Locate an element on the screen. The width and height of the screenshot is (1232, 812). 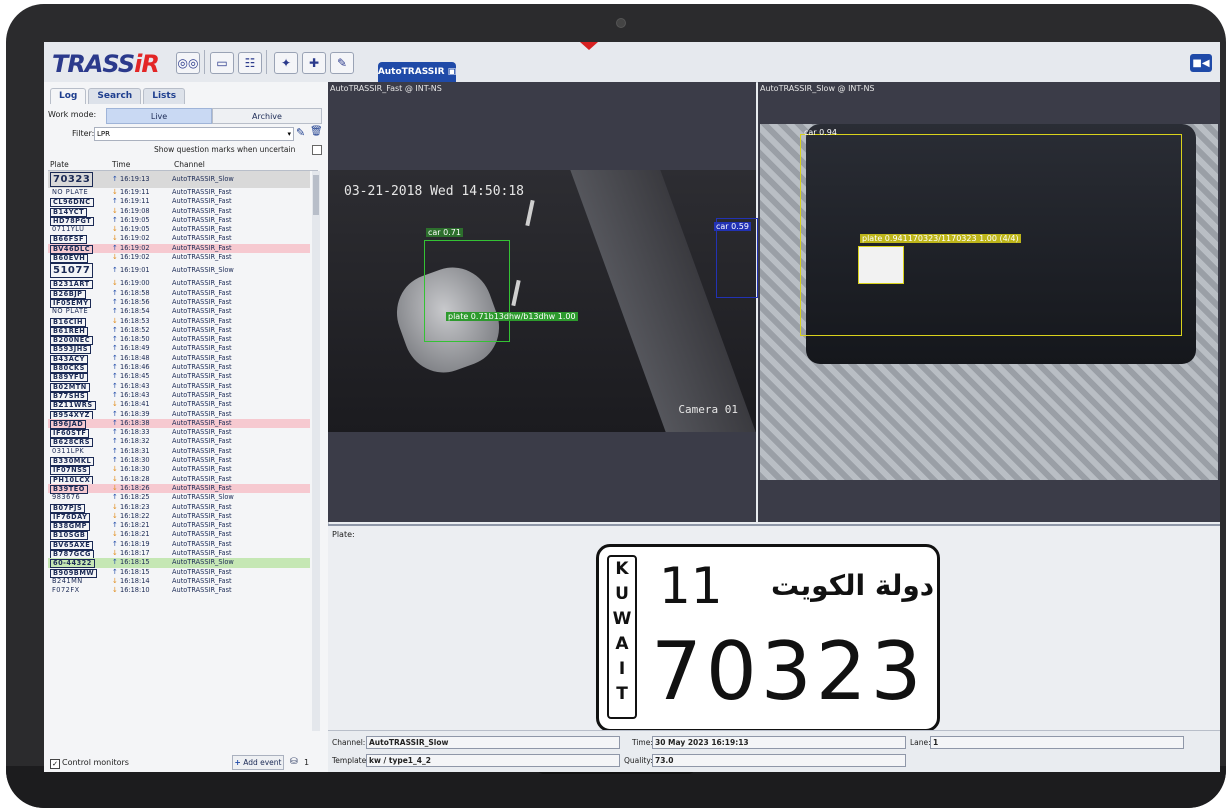
table-row: B39TEO ↓ 16:18:26 AutoTRASSIR_Fast is located at coordinates (179, 488).